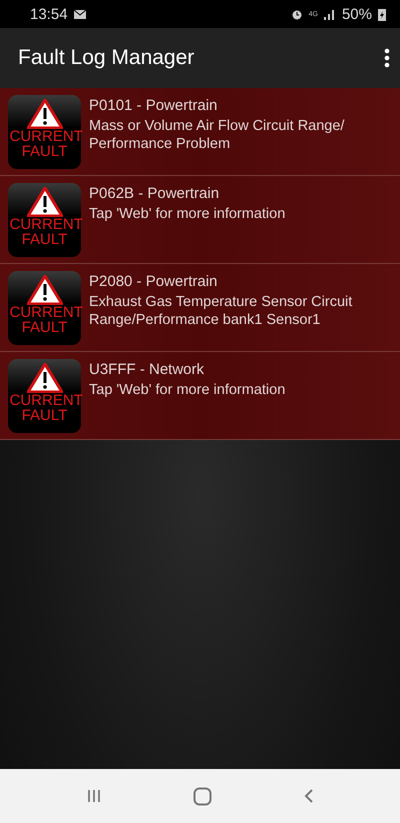 The height and width of the screenshot is (823, 400). Describe the element at coordinates (153, 105) in the screenshot. I see `fault-code: P0101 - Powertrain` at that location.